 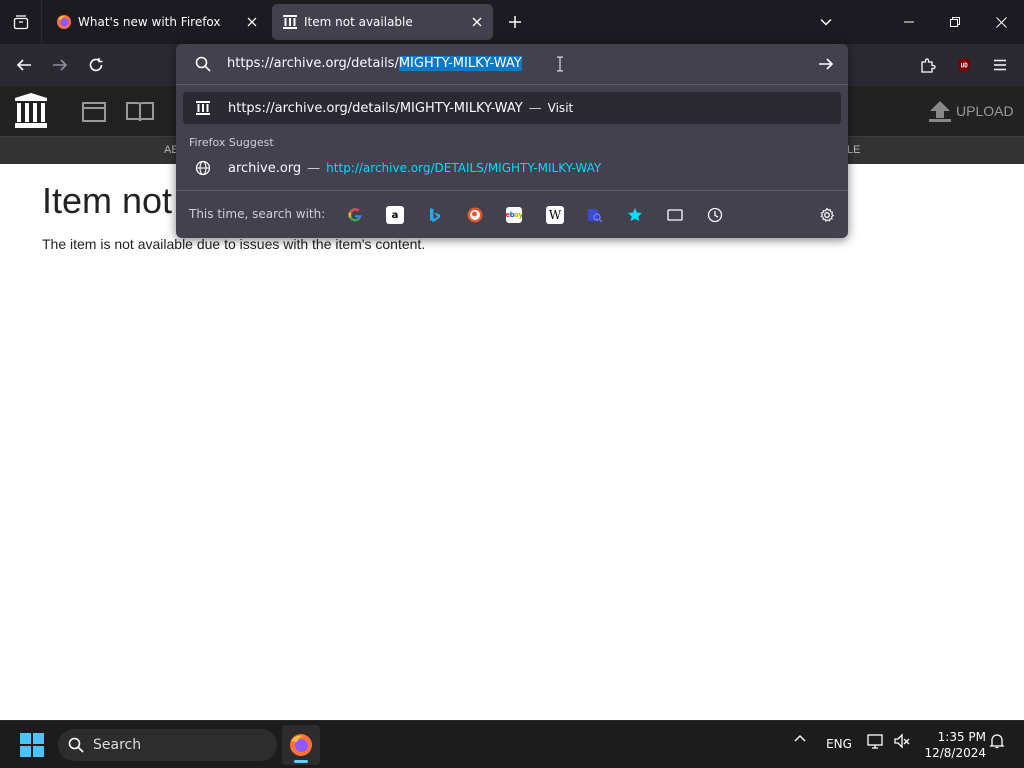 What do you see at coordinates (435, 215) in the screenshot?
I see `bing-icon` at bounding box center [435, 215].